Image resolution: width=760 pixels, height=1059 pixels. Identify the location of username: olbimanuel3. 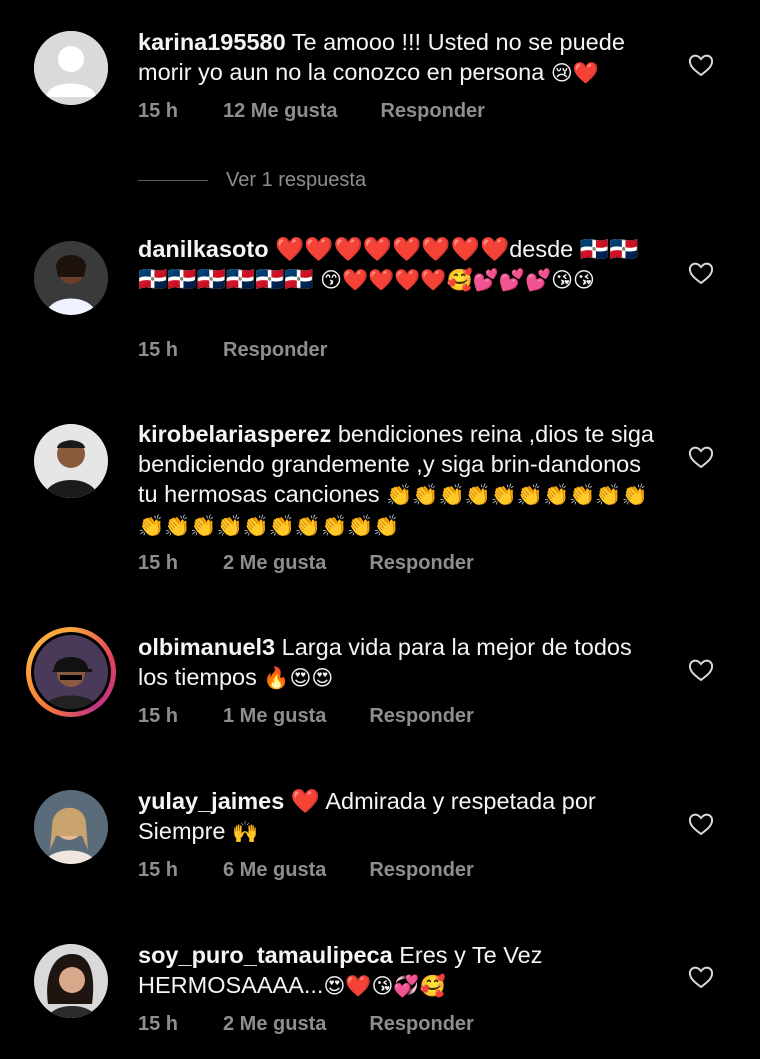
(206, 647).